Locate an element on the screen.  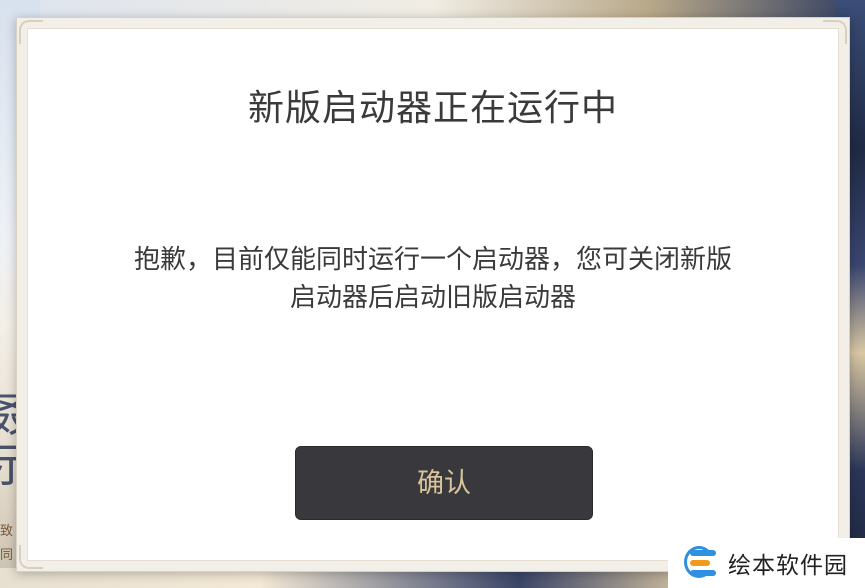
confirm-button: 确认 is located at coordinates (444, 483).